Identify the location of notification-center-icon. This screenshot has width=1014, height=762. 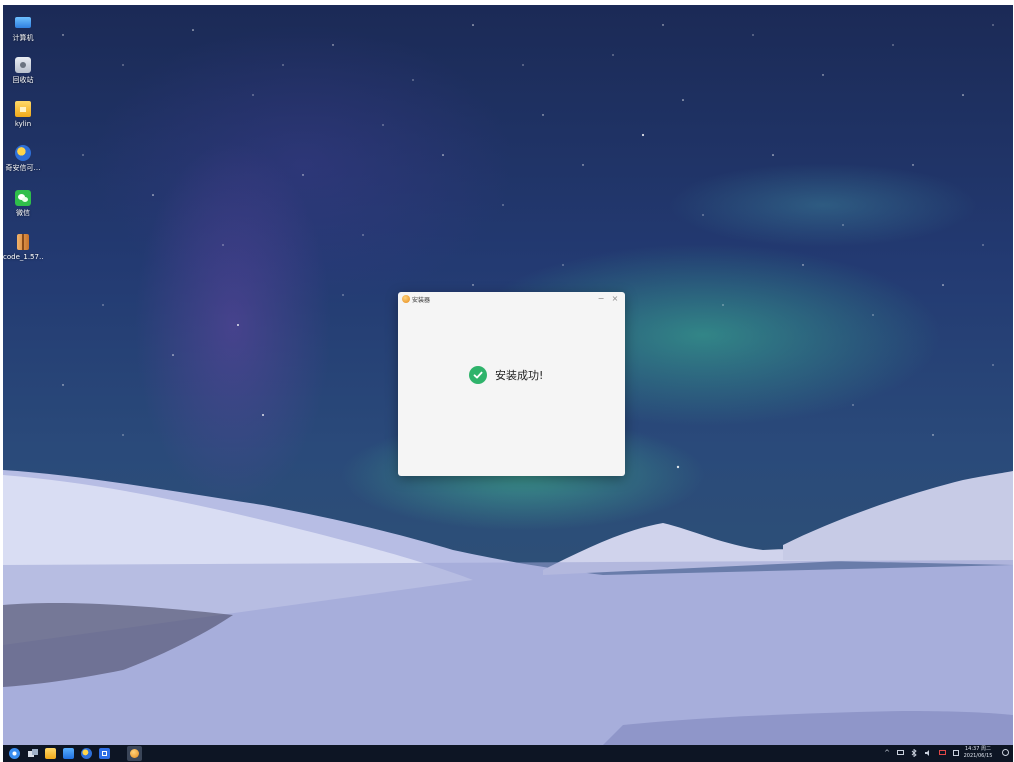
(1005, 753).